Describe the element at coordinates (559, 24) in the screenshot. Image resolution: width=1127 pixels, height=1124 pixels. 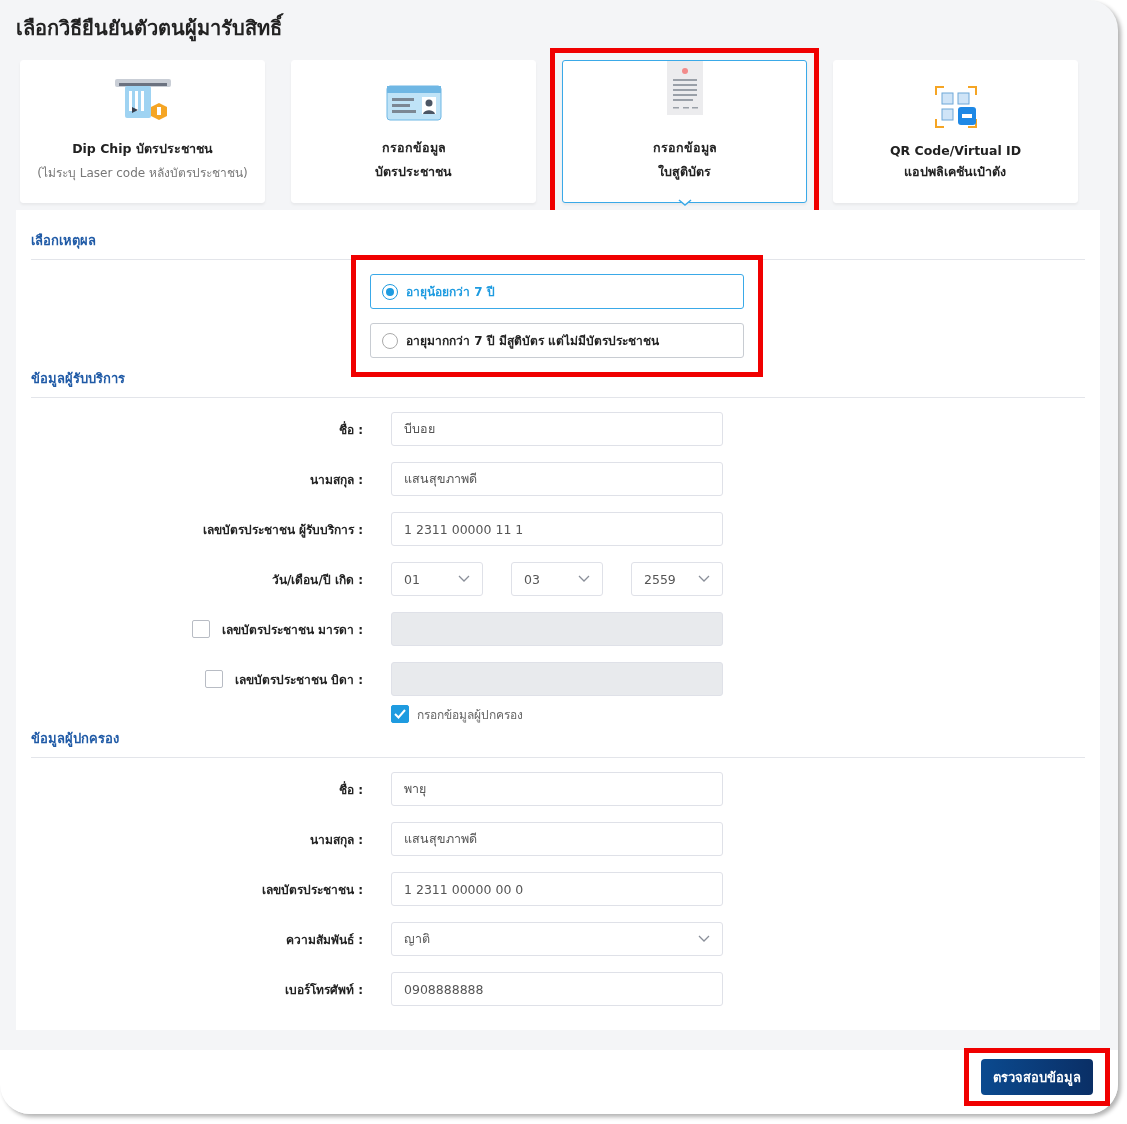
I see `page-title: เลือกวิธียืนยันตัวตนผู้มารับสิทธิ์` at that location.